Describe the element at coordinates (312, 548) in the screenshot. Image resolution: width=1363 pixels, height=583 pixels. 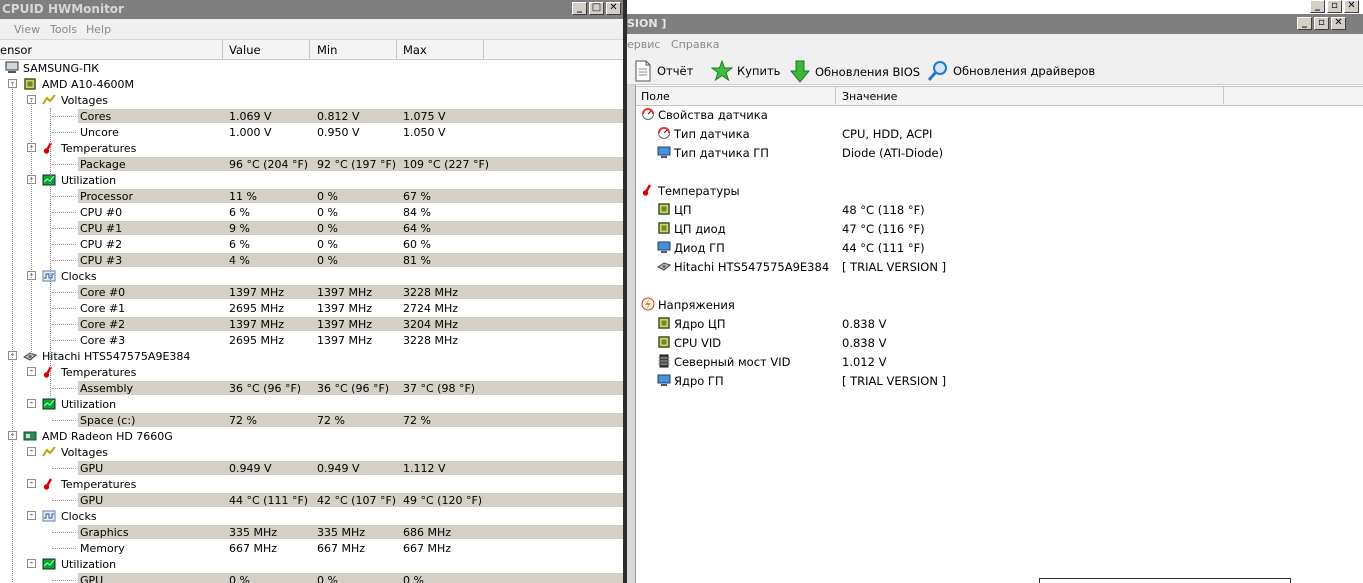
I see `sensor-row: Memory 667 MHz 667 MHz 667 MHz` at that location.